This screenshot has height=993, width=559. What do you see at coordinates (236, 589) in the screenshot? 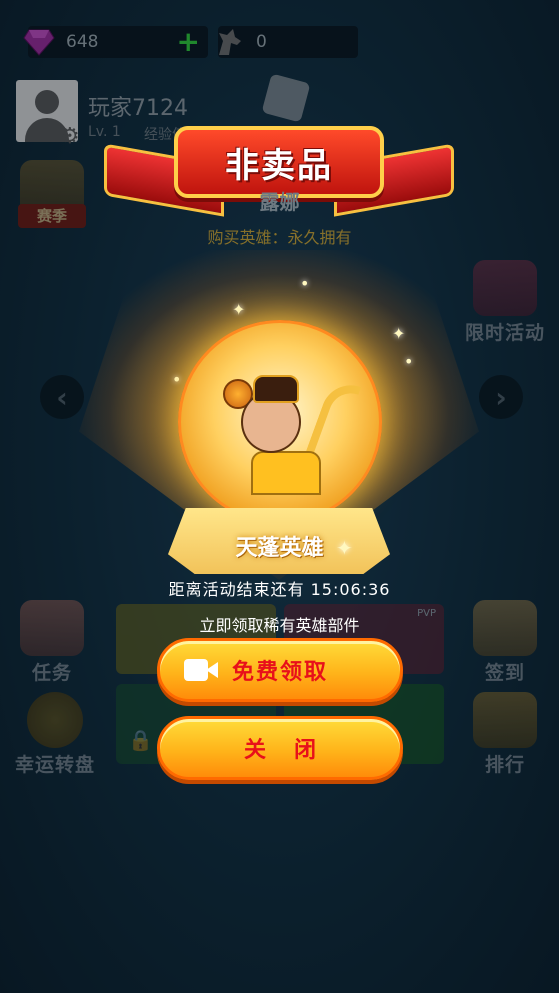
I see `countdown-label: 距离活动结束还有` at bounding box center [236, 589].